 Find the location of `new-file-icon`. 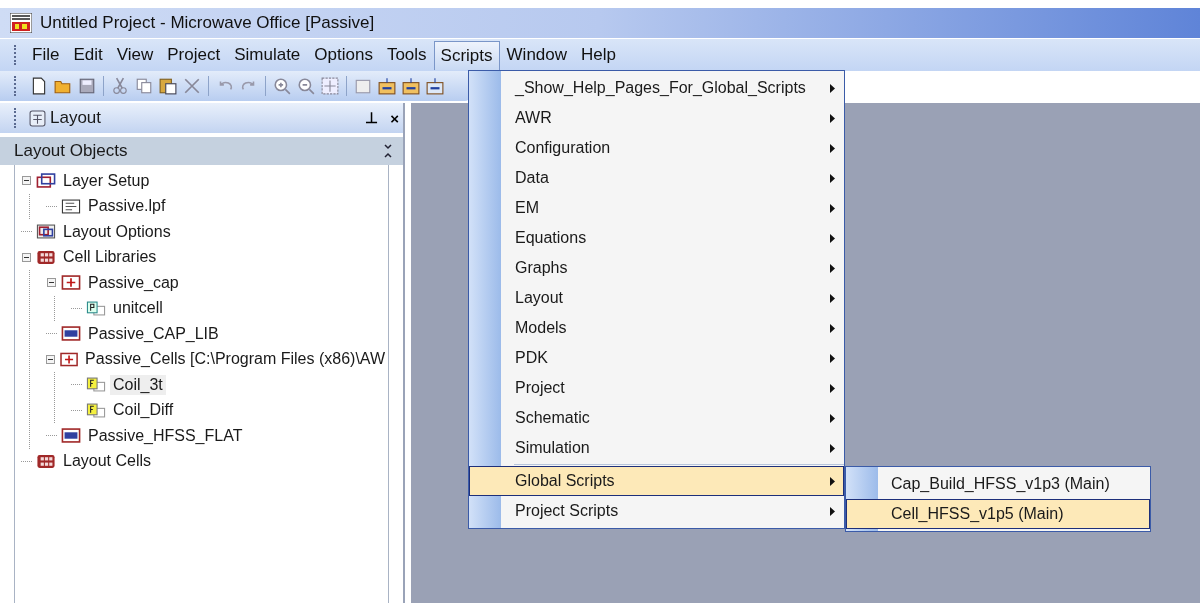

new-file-icon is located at coordinates (39, 86).